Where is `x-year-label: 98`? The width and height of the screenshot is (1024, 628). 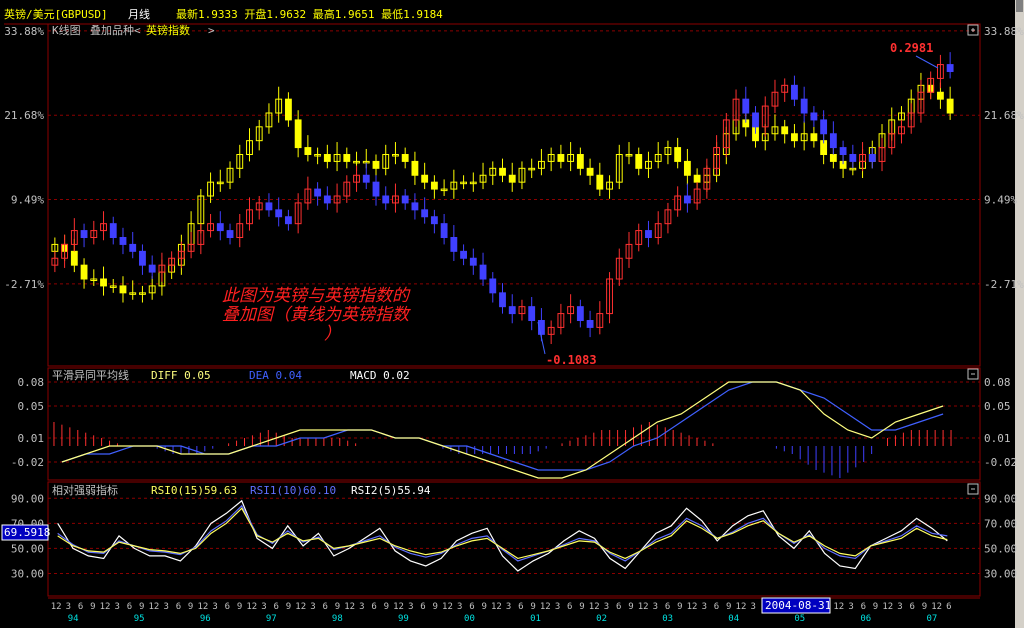
x-year-label: 98 is located at coordinates (337, 619).